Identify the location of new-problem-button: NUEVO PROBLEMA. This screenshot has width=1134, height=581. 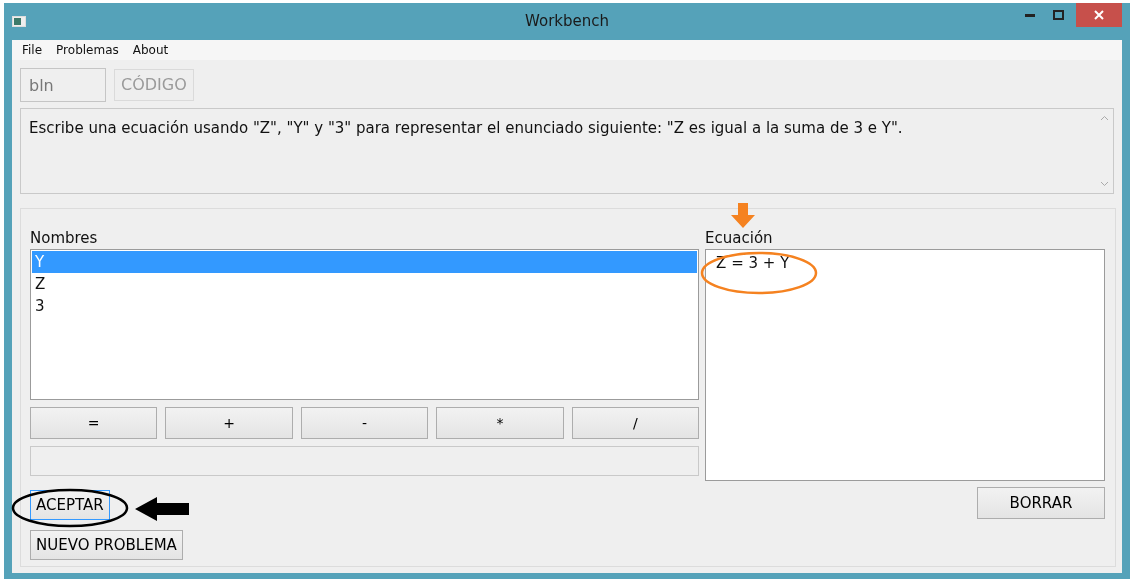
(106, 545).